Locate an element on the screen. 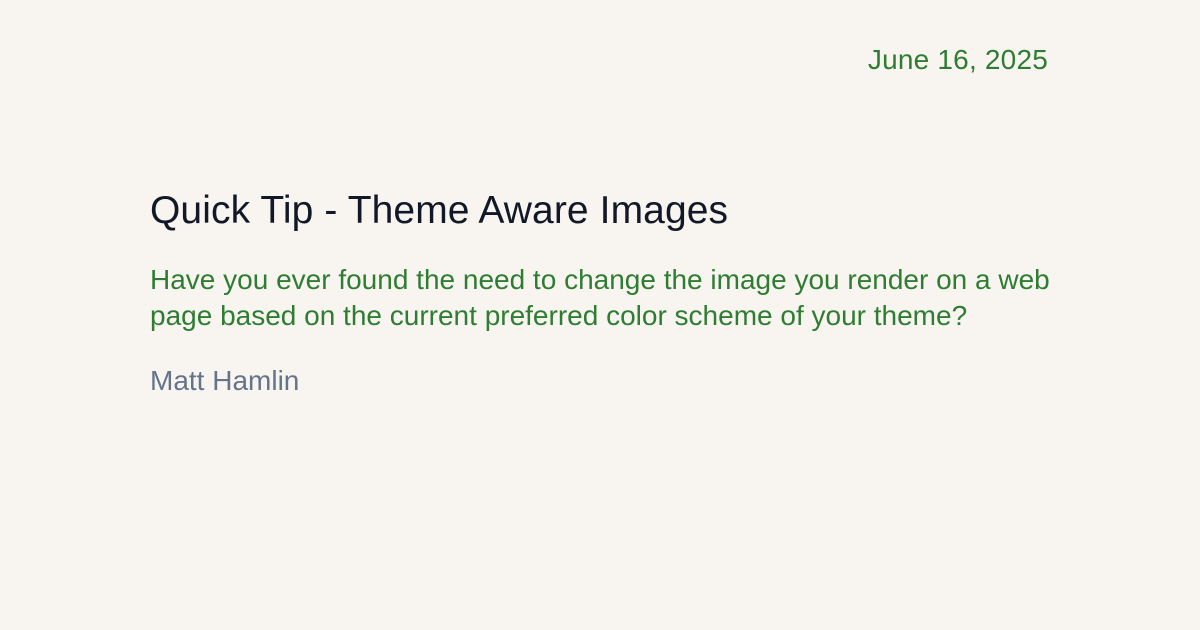  post-author: Matt Hamlin is located at coordinates (225, 380).